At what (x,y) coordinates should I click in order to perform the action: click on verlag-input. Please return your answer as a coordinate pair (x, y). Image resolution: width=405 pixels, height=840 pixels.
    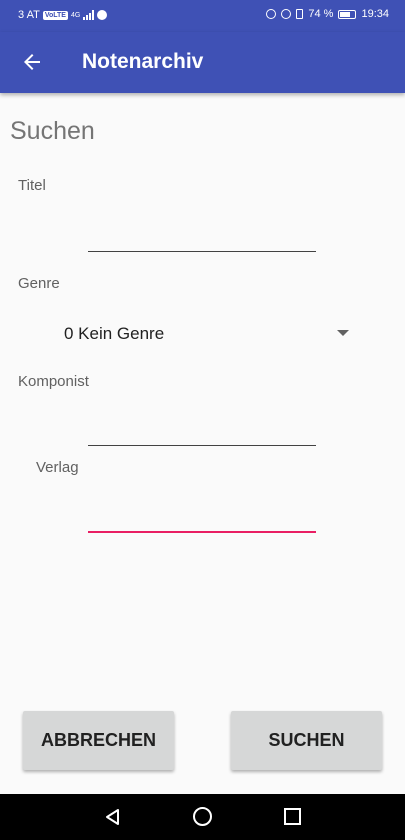
    Looking at the image, I should click on (202, 516).